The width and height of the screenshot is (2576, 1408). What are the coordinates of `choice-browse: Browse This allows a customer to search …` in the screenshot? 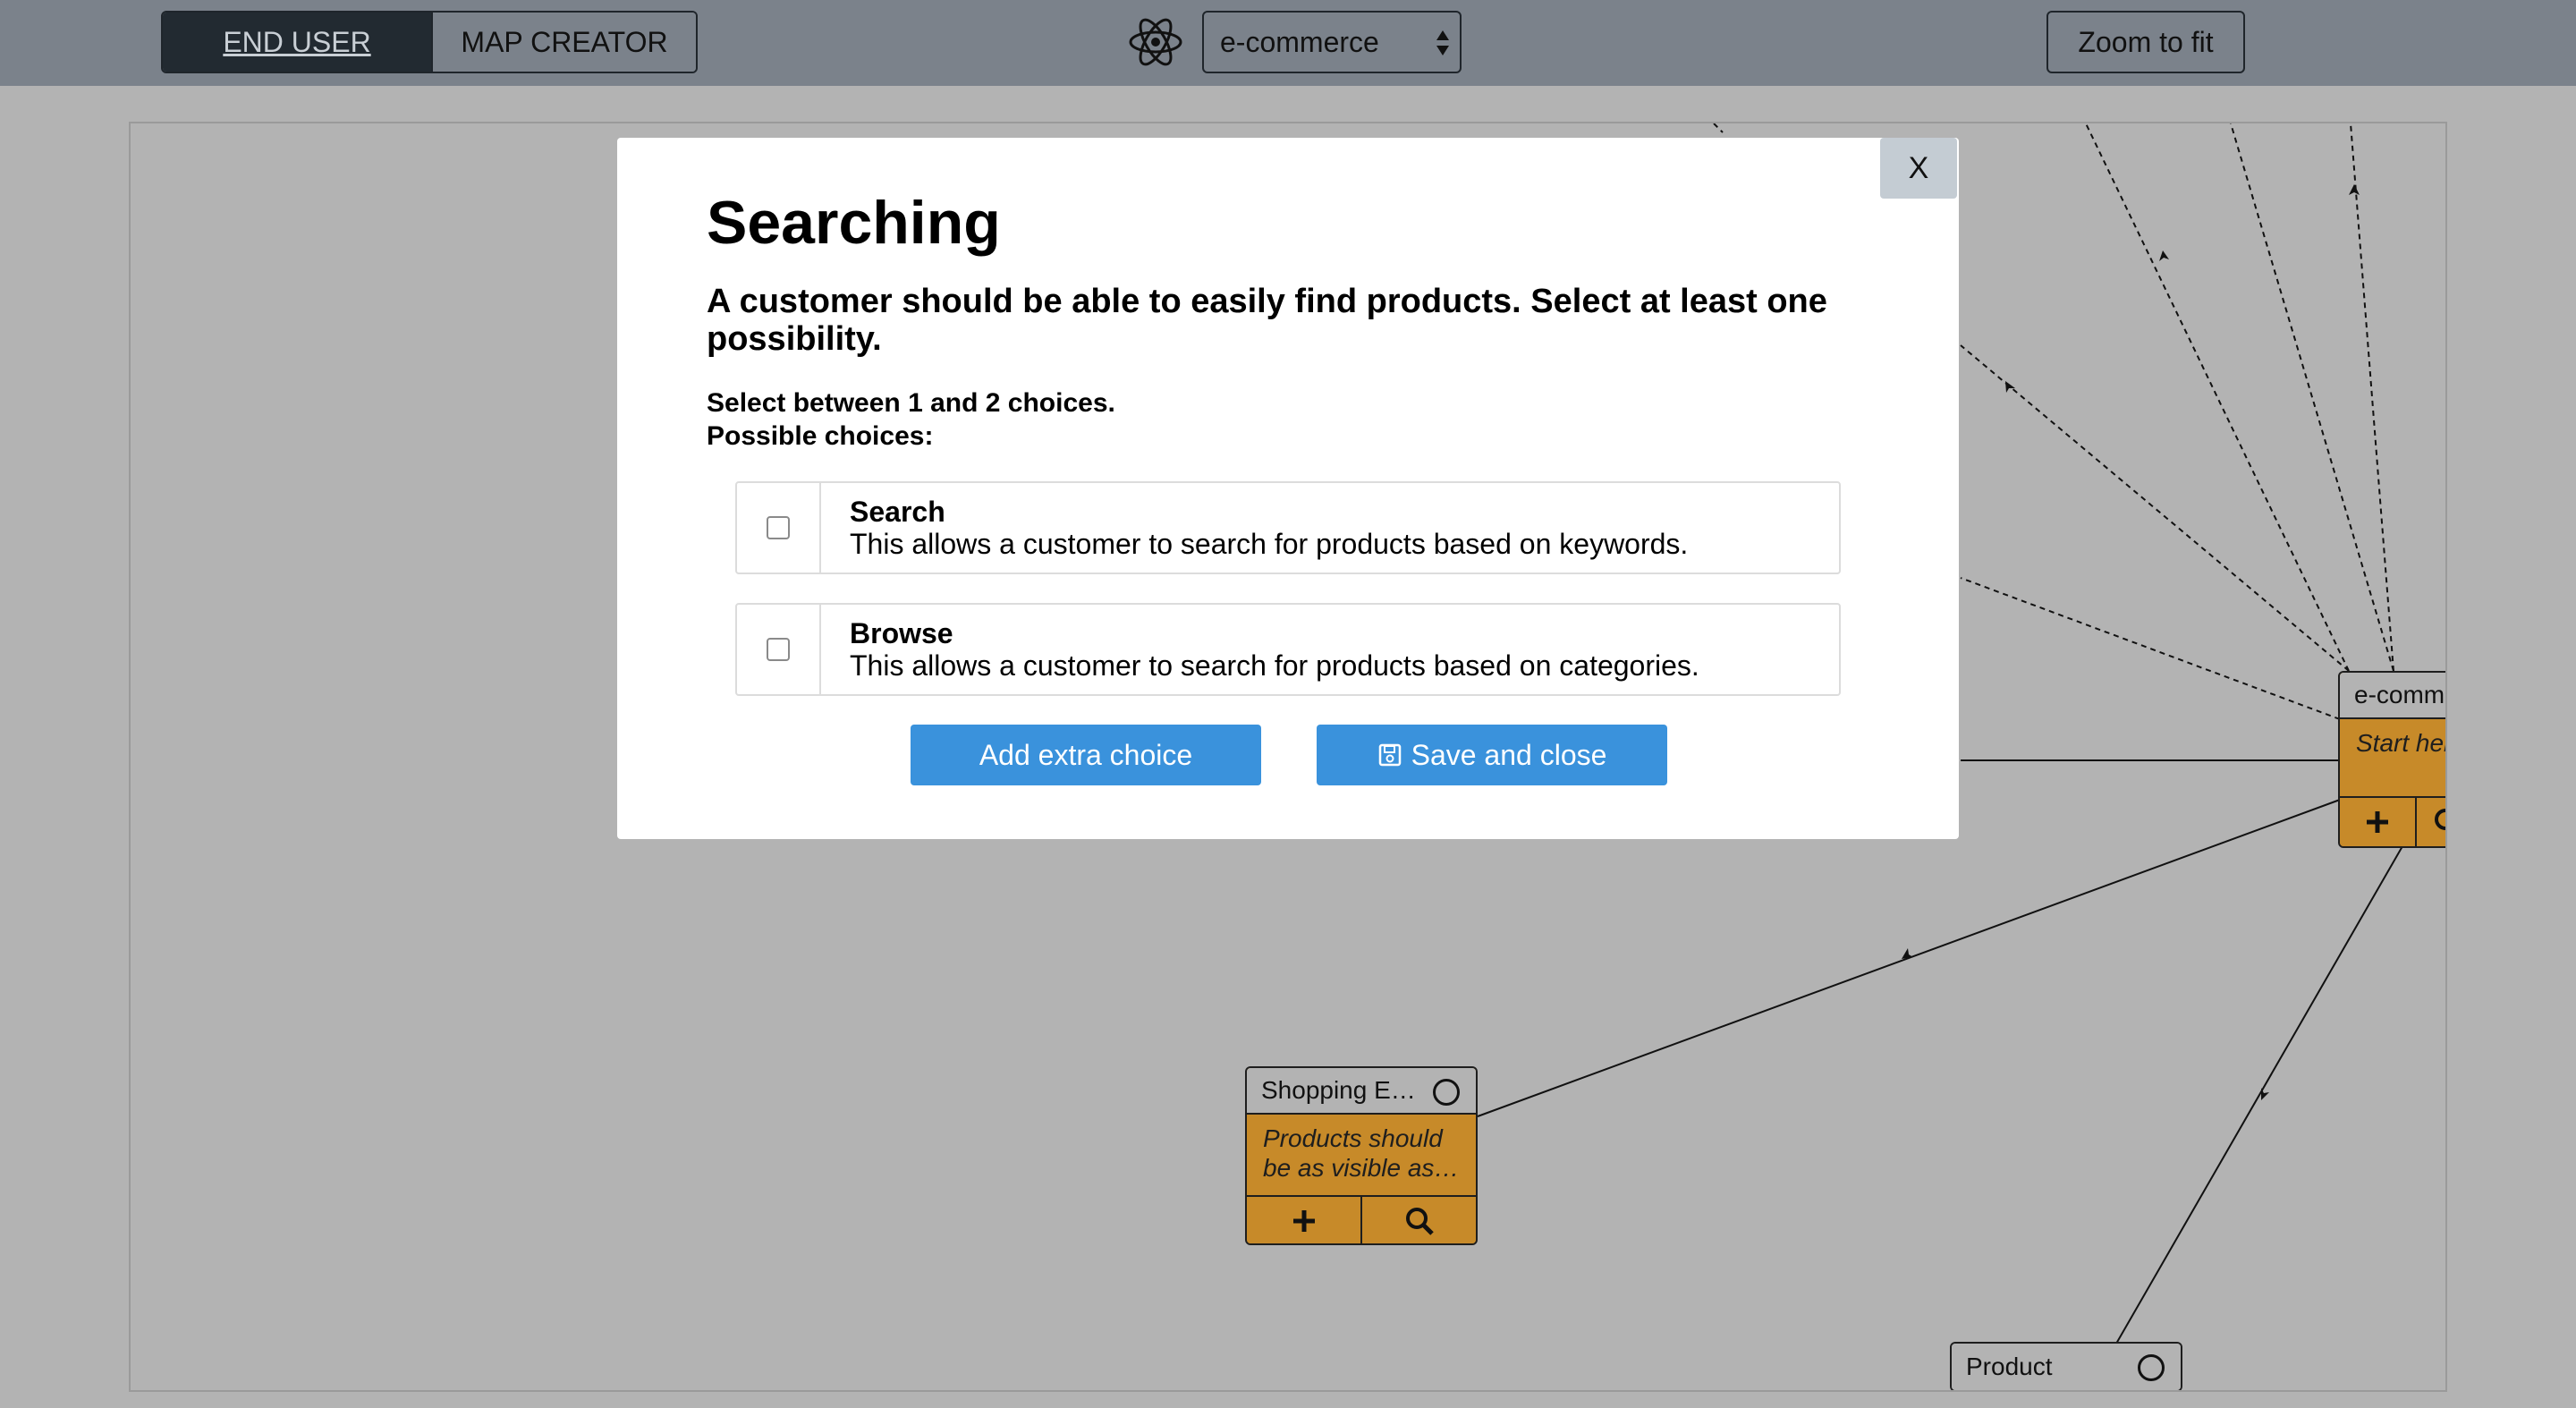 It's located at (1288, 649).